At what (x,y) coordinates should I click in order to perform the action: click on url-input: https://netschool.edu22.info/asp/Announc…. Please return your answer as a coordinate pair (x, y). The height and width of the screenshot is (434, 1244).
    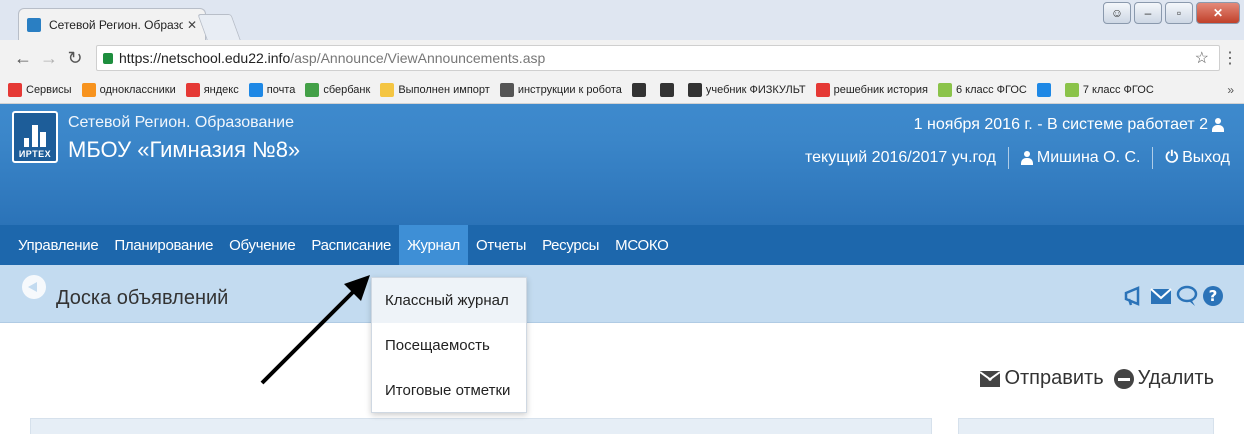
    Looking at the image, I should click on (658, 58).